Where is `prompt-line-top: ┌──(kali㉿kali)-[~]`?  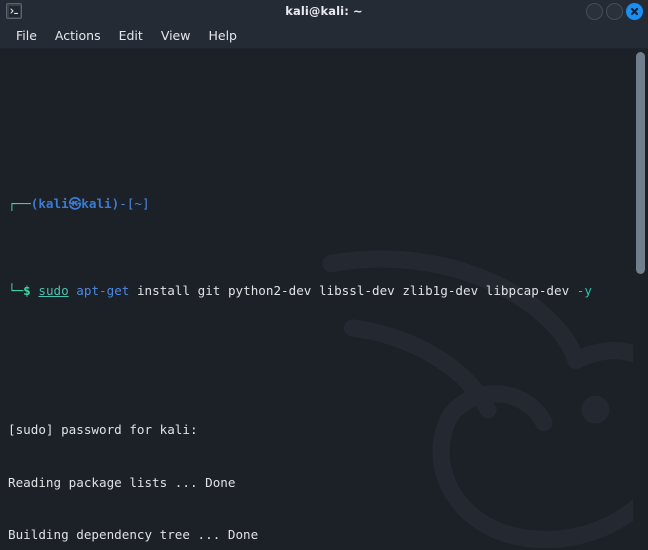
prompt-line-top: ┌──(kali㉿kali)-[~] is located at coordinates (320, 203).